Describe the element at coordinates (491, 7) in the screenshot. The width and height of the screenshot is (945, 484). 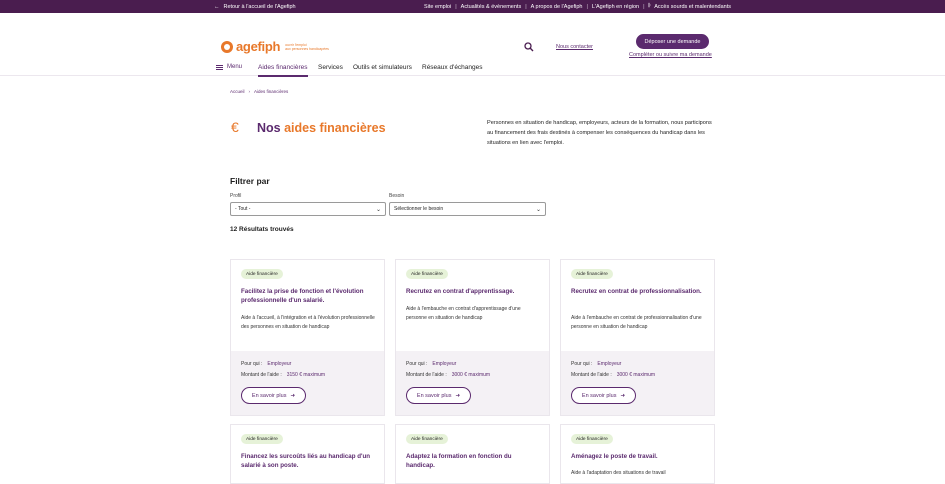
I see `top-link-actualites: Actualités & évènements` at that location.